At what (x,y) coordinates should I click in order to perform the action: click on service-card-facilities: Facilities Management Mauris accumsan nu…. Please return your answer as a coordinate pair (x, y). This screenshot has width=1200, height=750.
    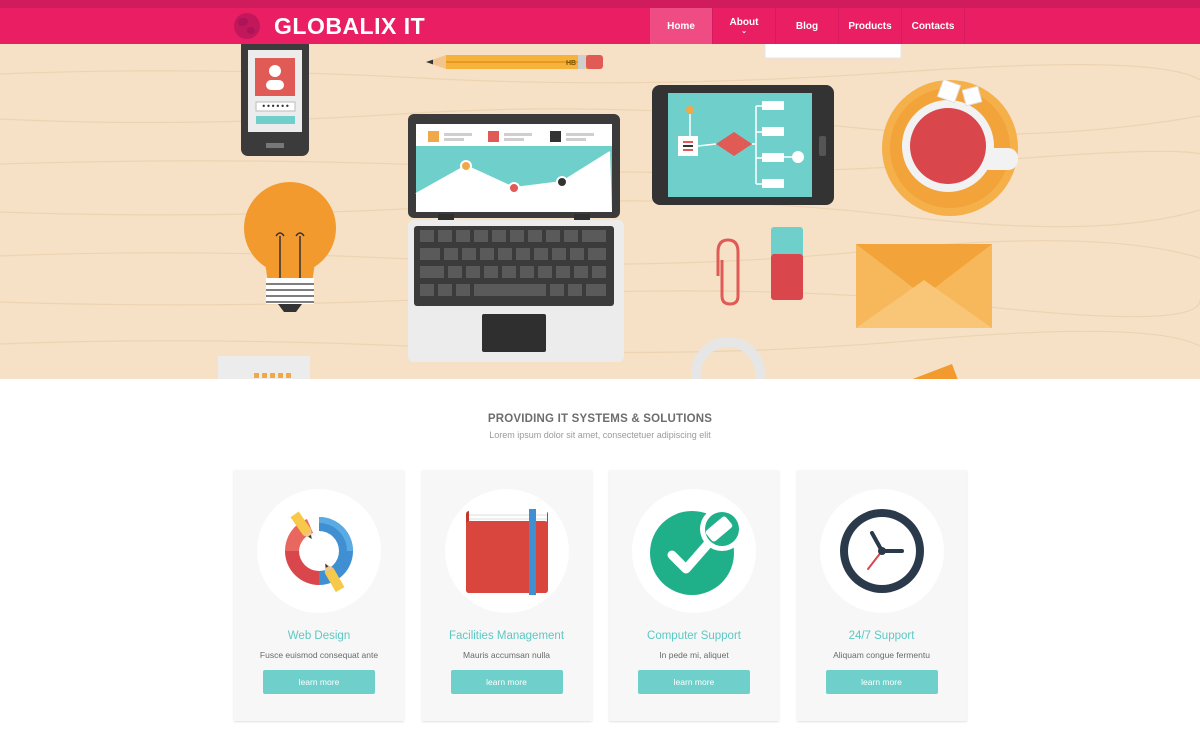
    Looking at the image, I should click on (506, 595).